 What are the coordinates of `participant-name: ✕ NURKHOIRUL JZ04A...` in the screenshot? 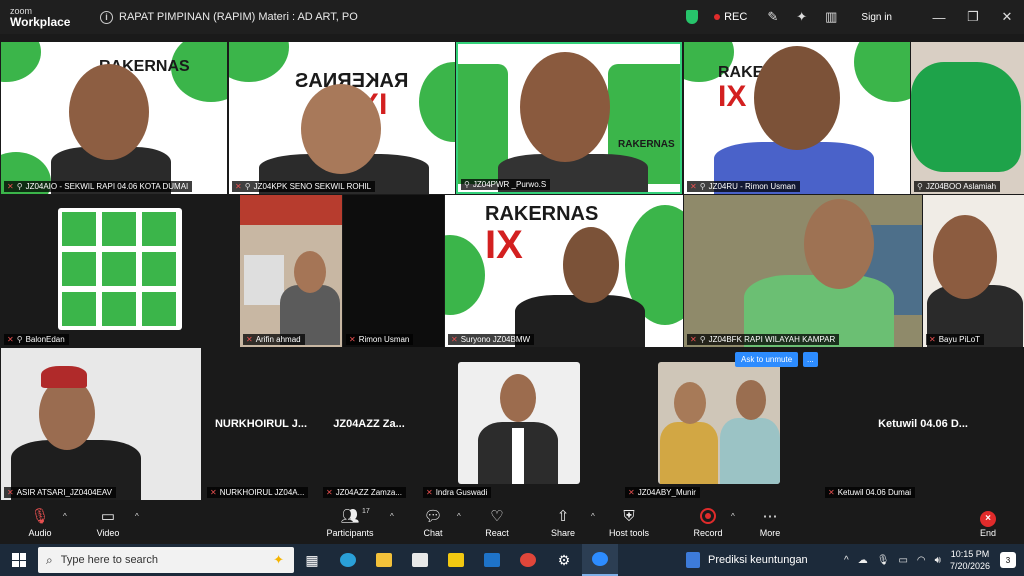 It's located at (258, 492).